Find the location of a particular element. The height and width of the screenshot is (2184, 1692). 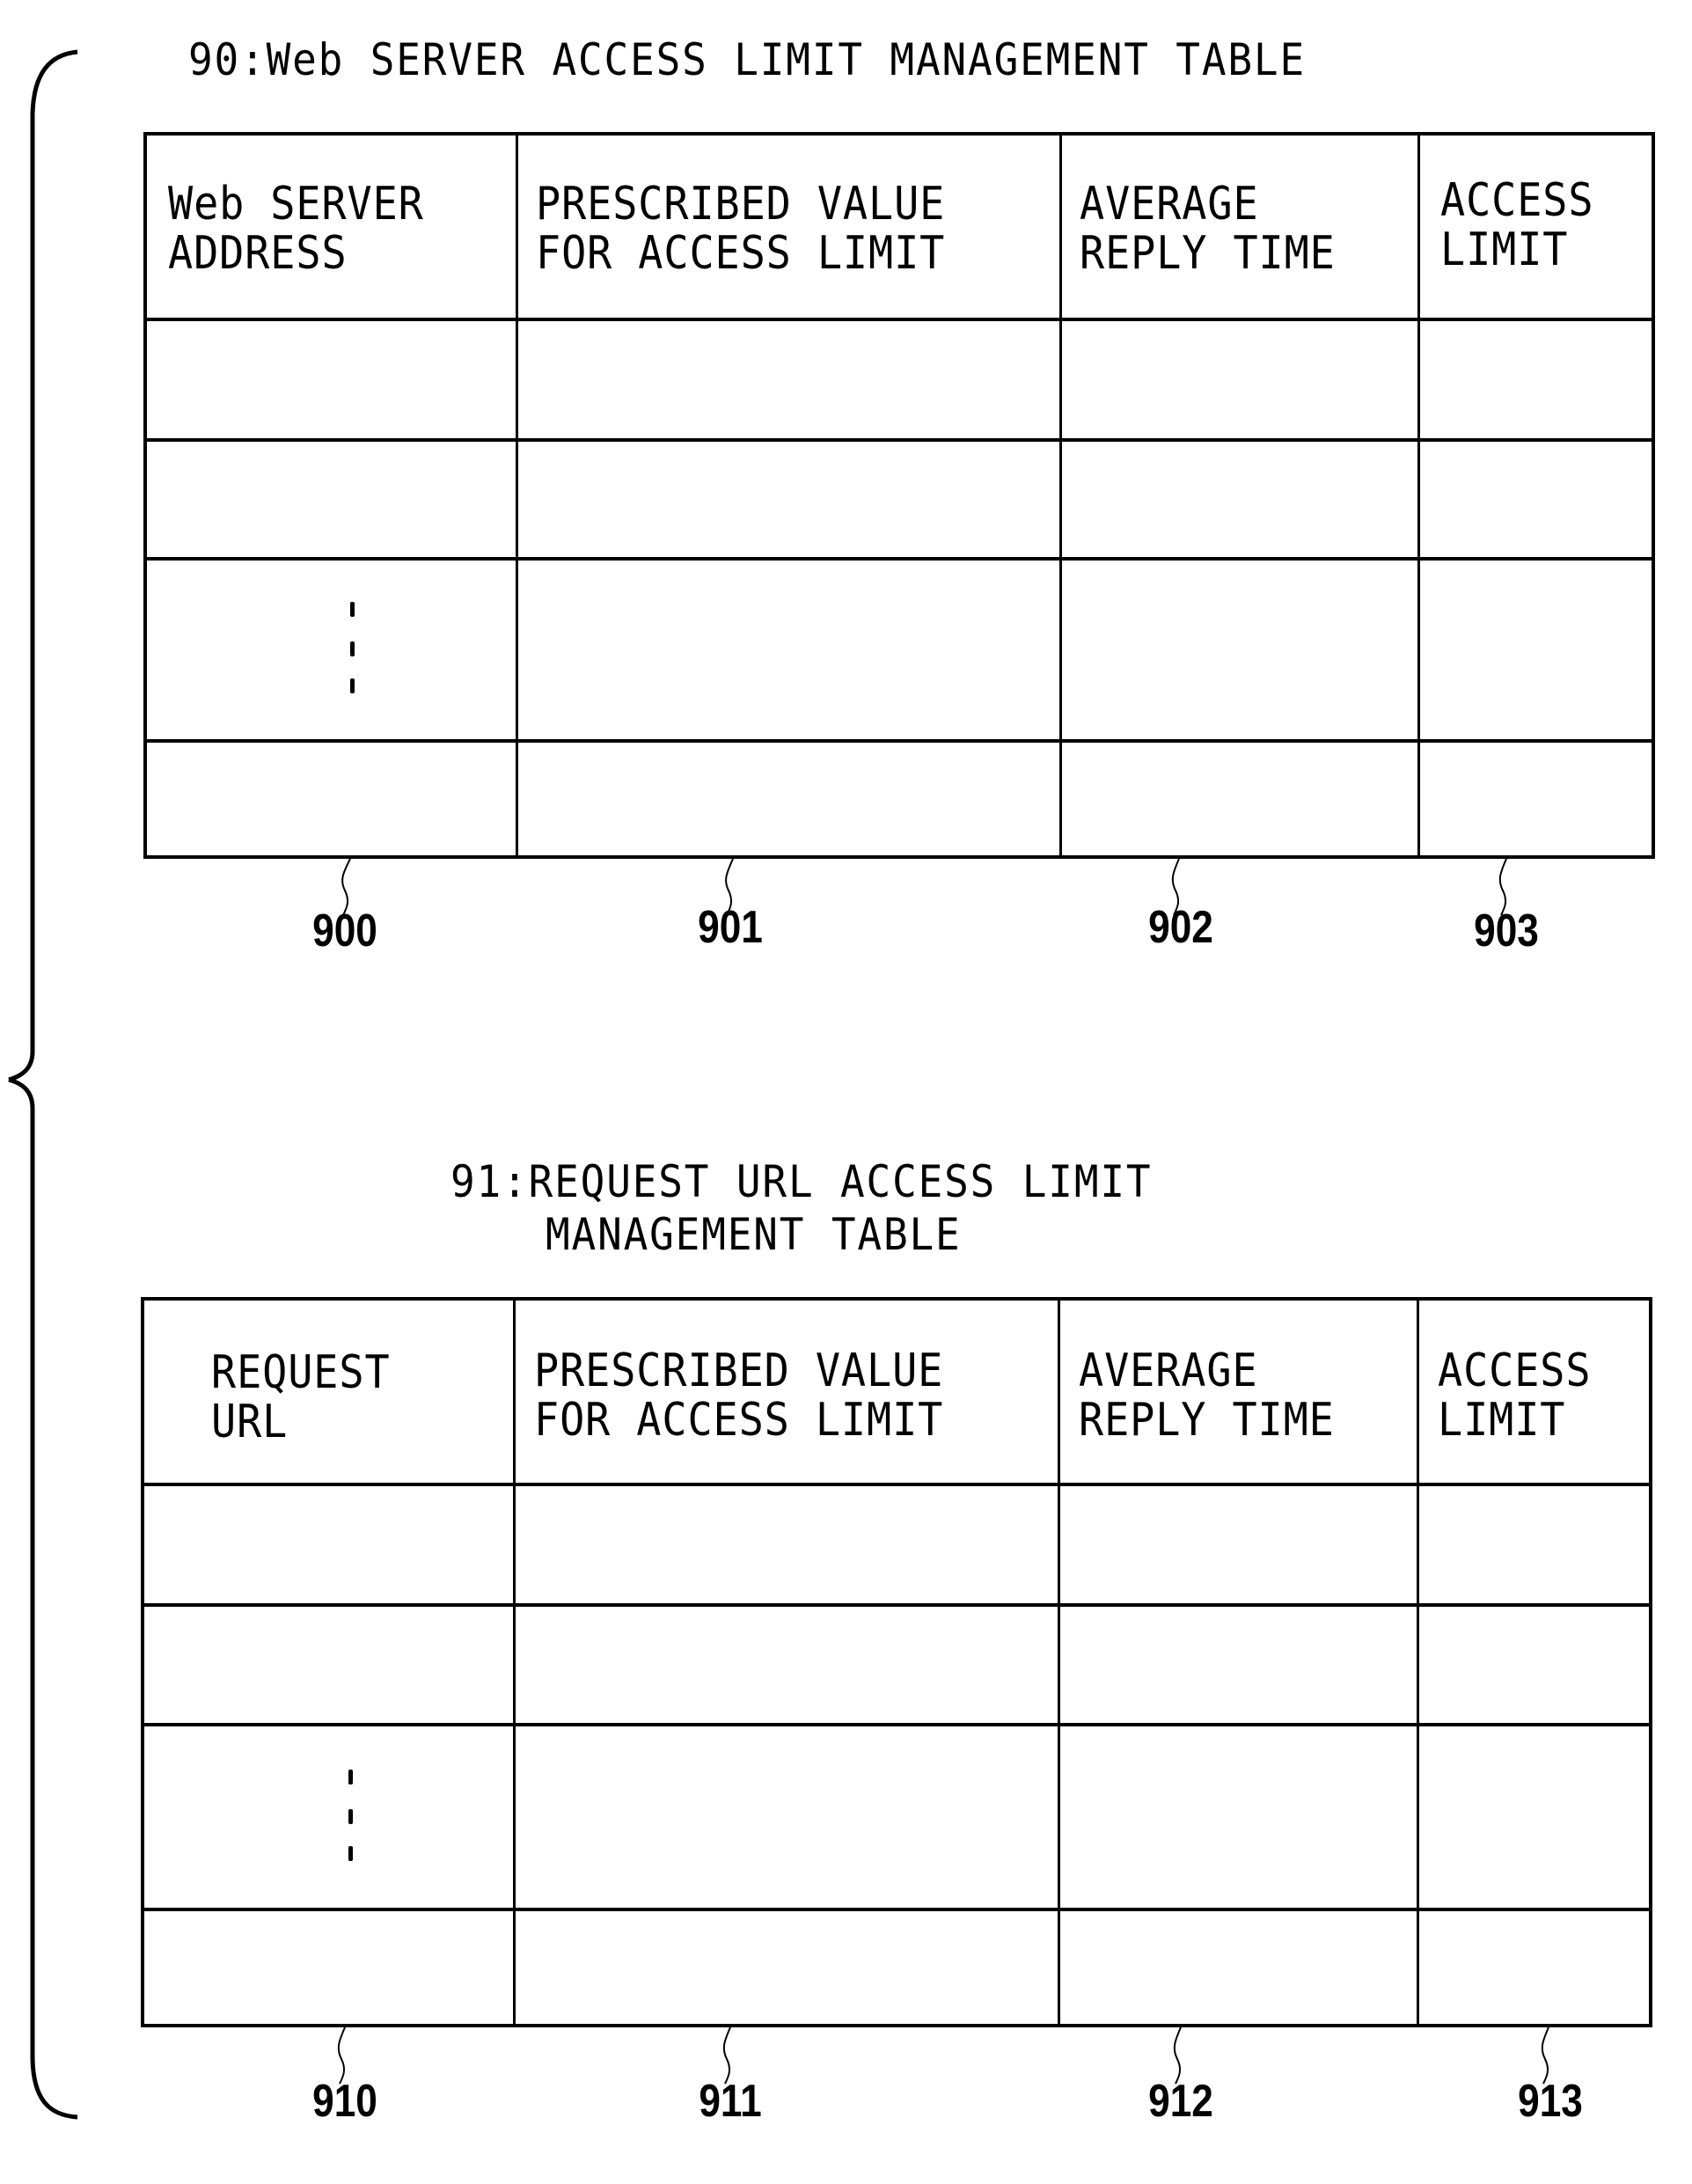

ref-numeral-913: 913 is located at coordinates (1550, 2101).